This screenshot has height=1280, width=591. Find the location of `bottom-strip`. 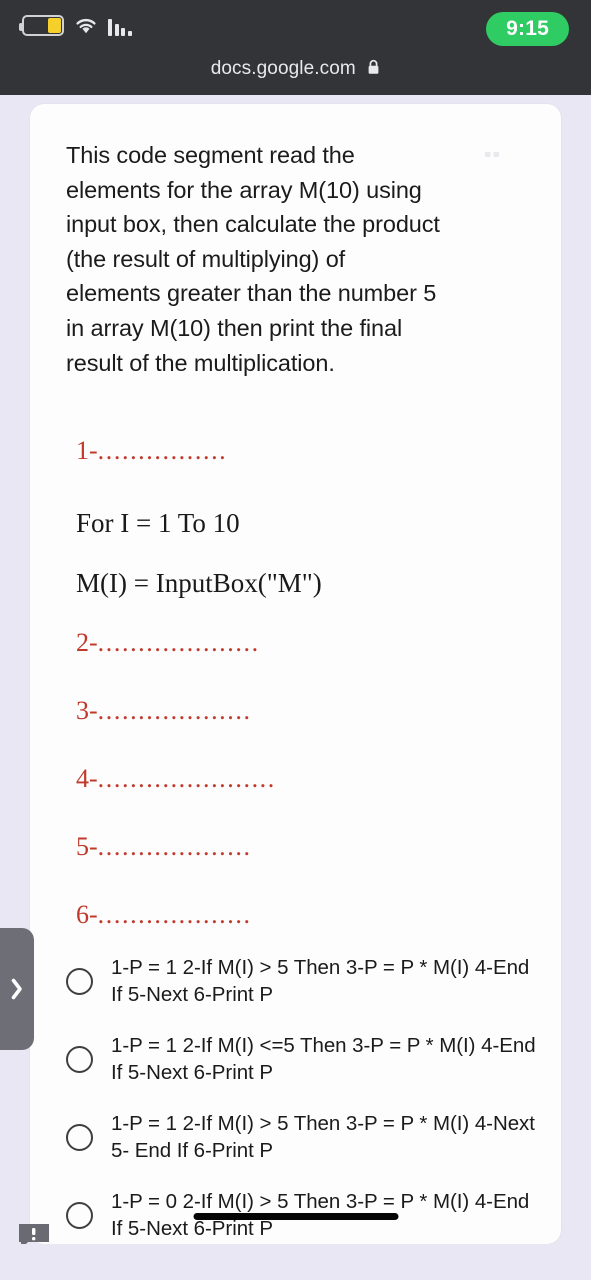

bottom-strip is located at coordinates (295, 1262).